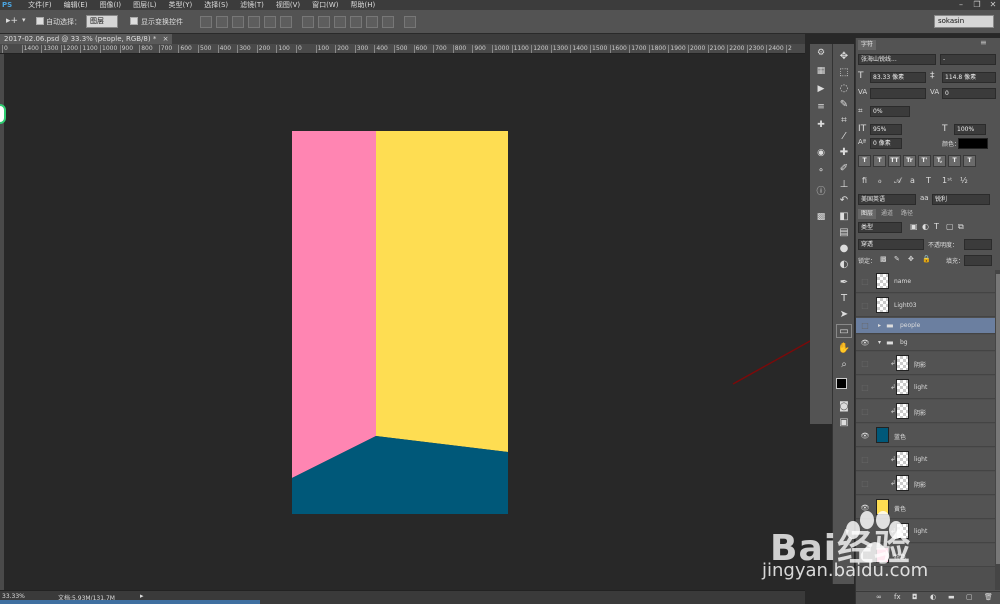  What do you see at coordinates (950, 226) in the screenshot?
I see `filter-shape-icon: ▢` at bounding box center [950, 226].